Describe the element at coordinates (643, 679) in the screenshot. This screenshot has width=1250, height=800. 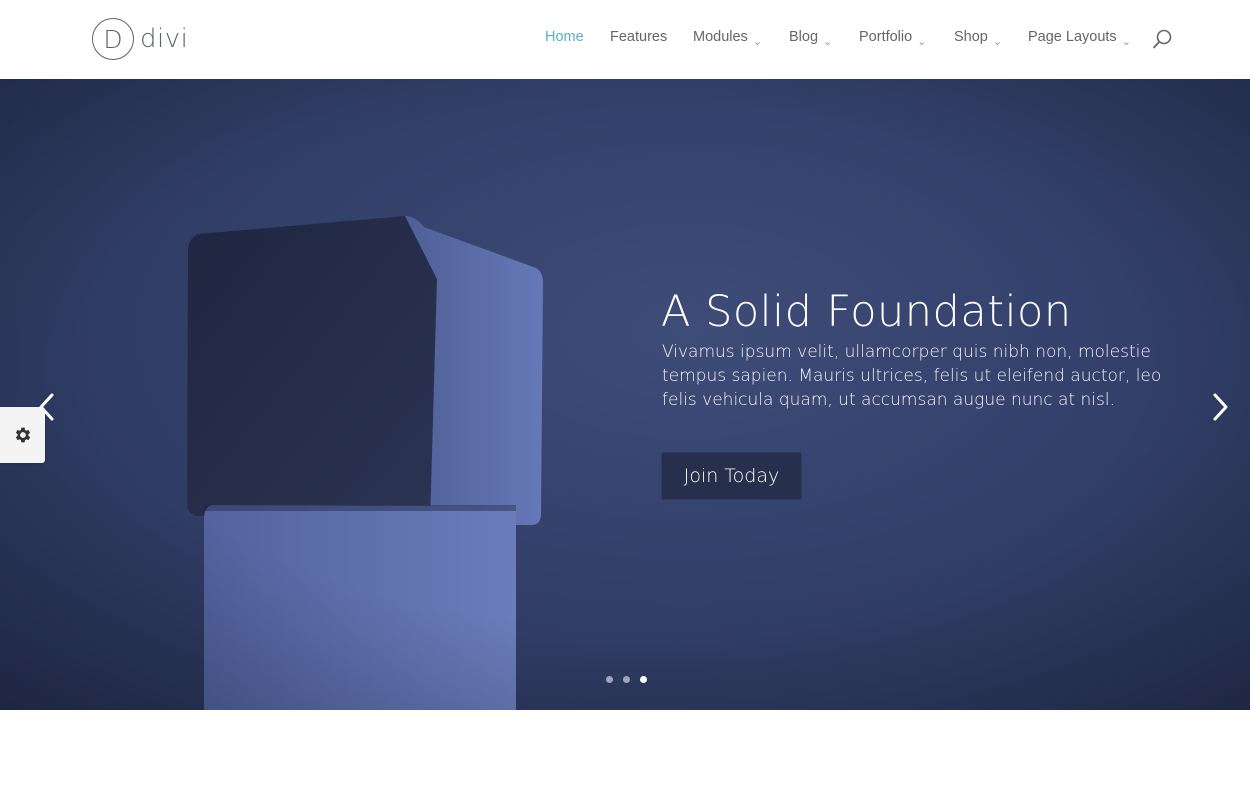
I see `slider-dot-active` at that location.